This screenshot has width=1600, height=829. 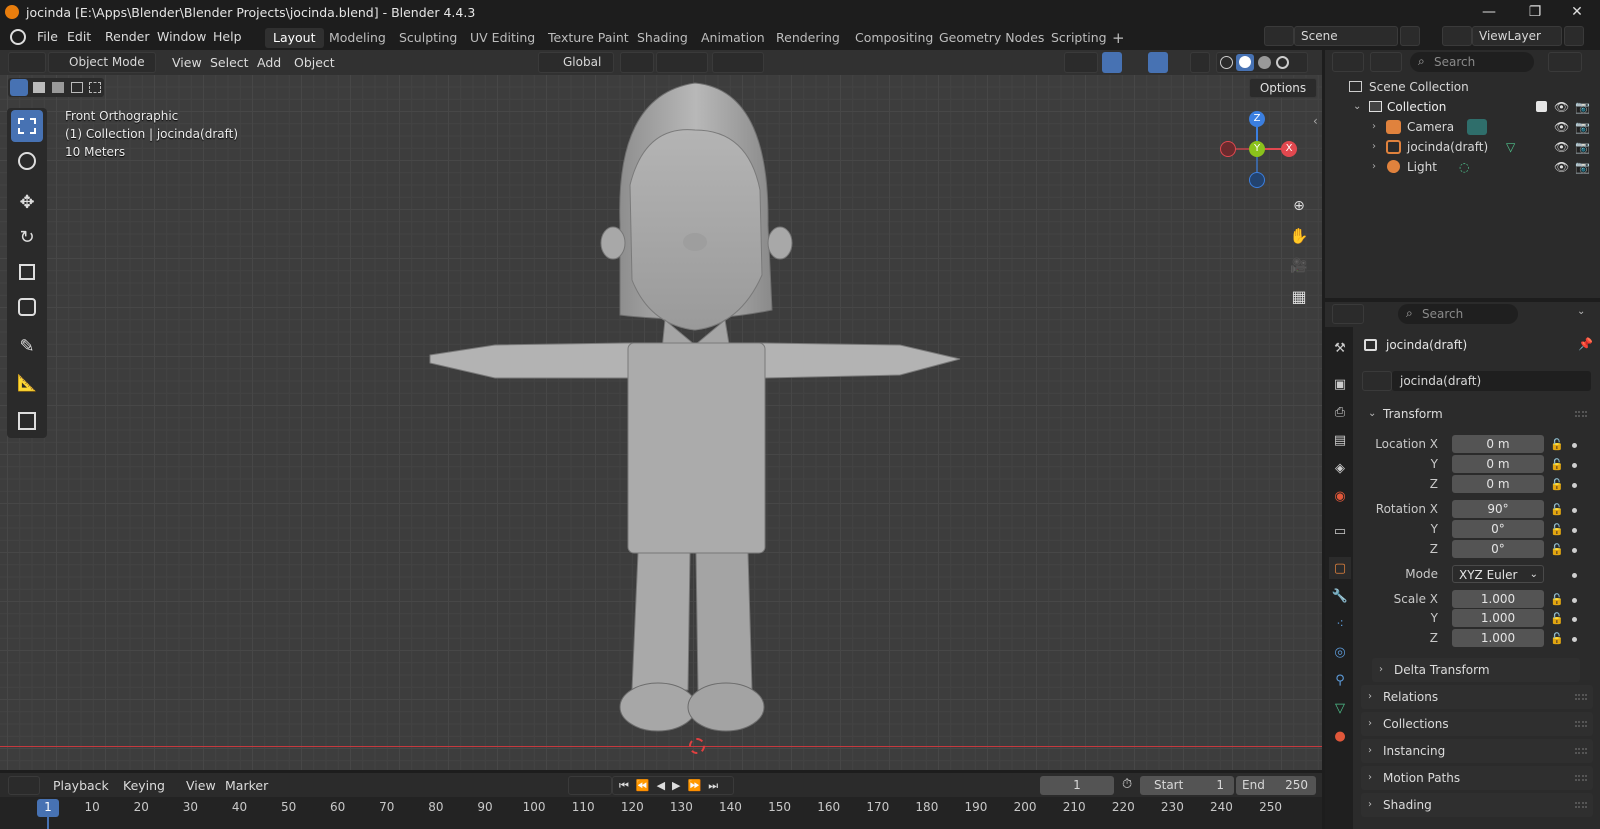 I want to click on outliner-row-scene-collection: Scene Collection, so click(x=1462, y=87).